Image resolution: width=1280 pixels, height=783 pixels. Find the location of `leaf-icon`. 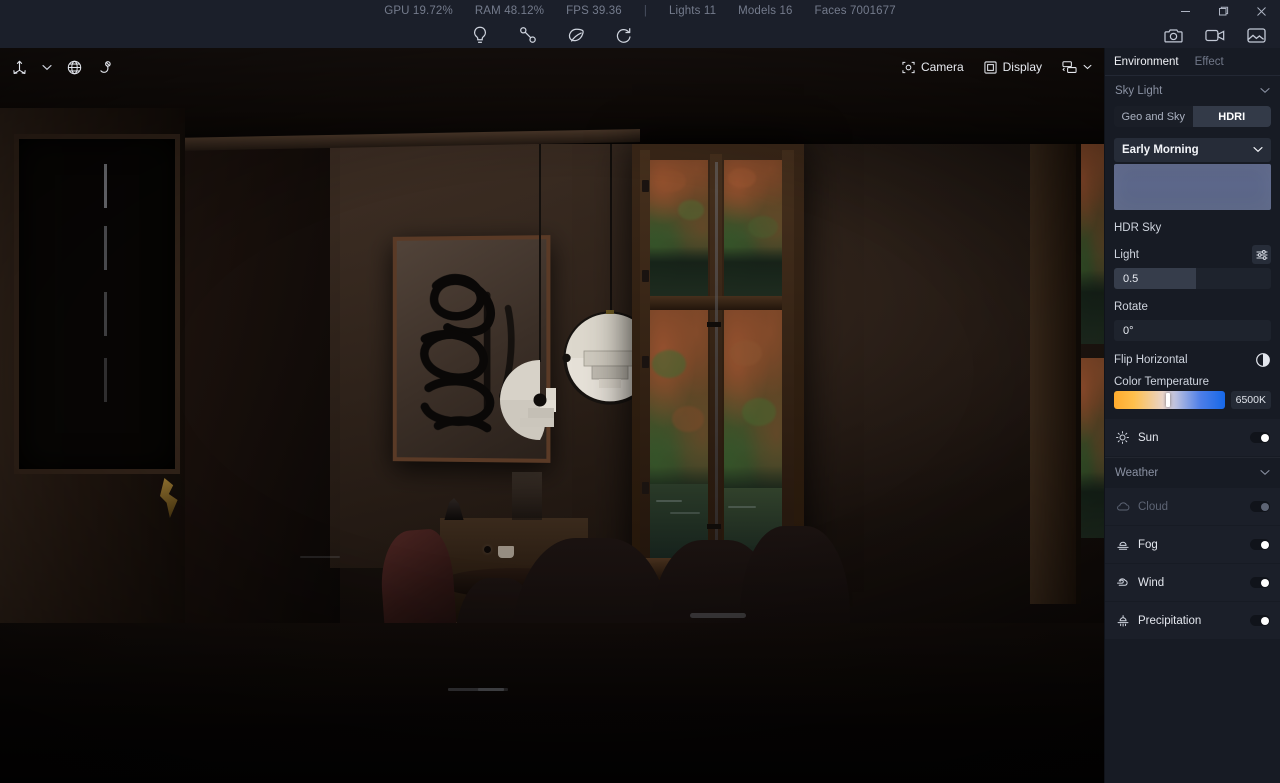

leaf-icon is located at coordinates (576, 35).